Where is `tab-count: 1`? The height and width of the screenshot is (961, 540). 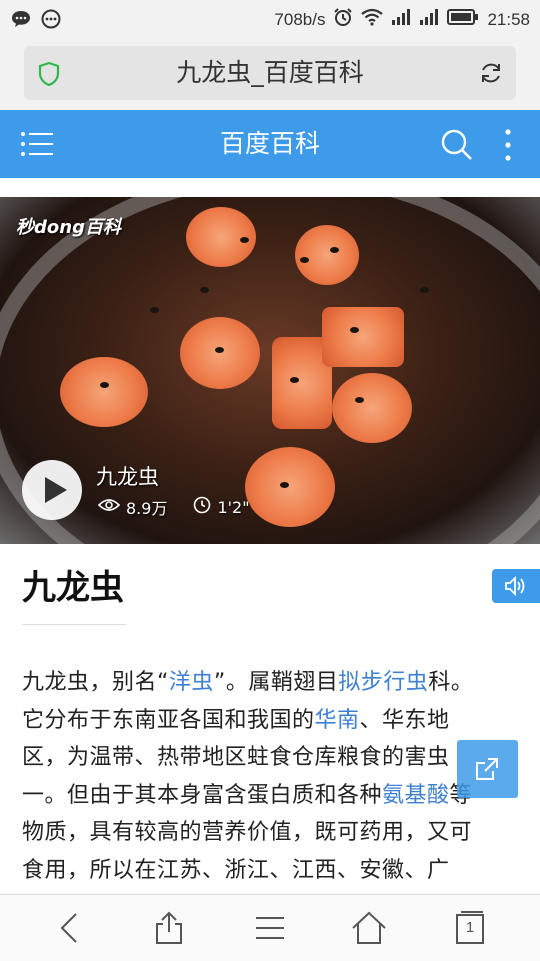
tab-count: 1 is located at coordinates (470, 927).